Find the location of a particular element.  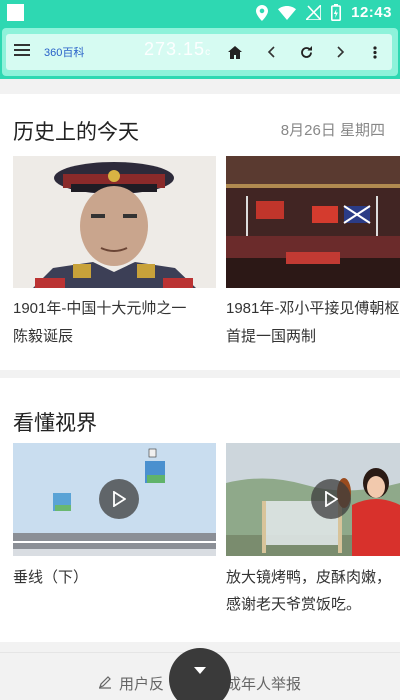

battery-charging-icon is located at coordinates (336, 12).